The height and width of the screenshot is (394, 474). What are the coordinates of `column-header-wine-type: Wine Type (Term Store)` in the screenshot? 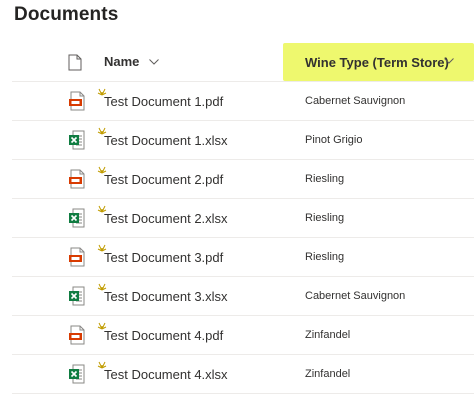 It's located at (378, 62).